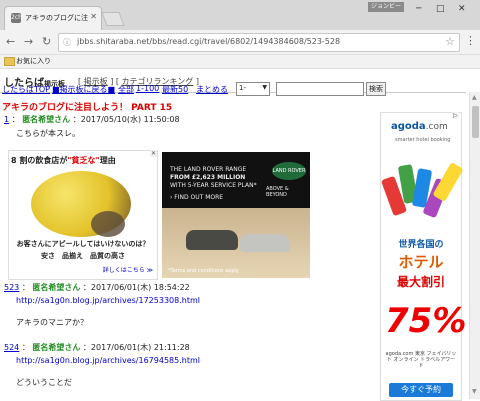  What do you see at coordinates (52, 322) in the screenshot?
I see `post-line: アキラのマニアか？` at bounding box center [52, 322].